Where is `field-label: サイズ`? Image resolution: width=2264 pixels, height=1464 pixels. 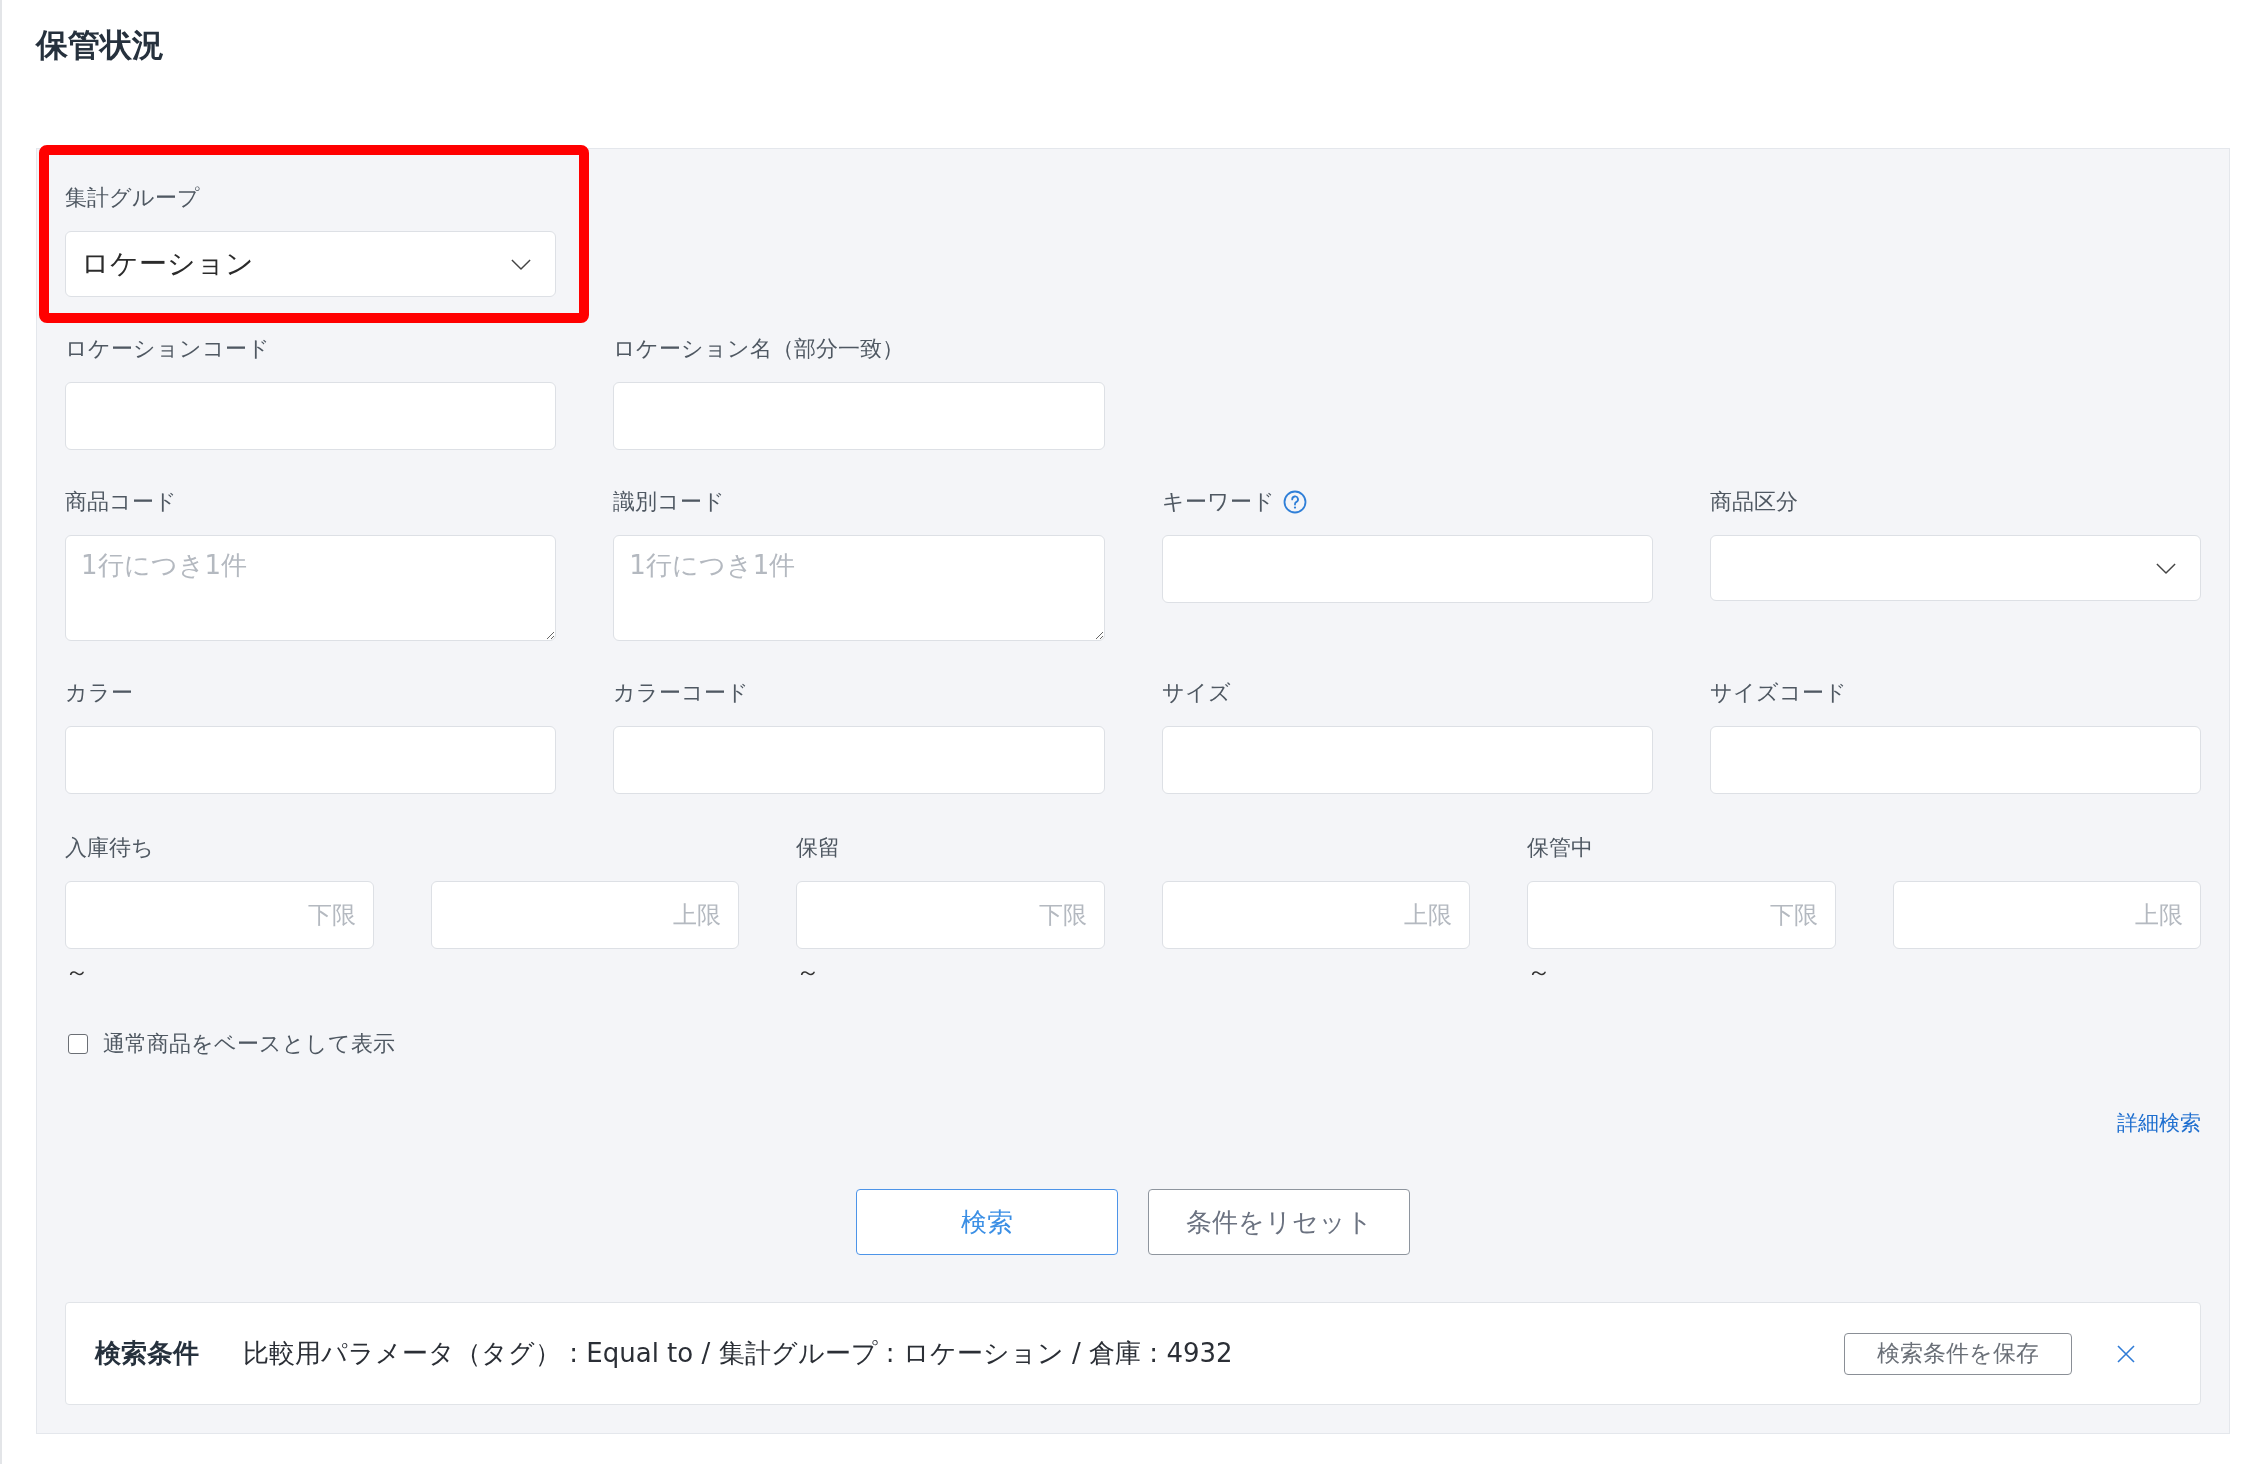
field-label: サイズ is located at coordinates (1196, 693).